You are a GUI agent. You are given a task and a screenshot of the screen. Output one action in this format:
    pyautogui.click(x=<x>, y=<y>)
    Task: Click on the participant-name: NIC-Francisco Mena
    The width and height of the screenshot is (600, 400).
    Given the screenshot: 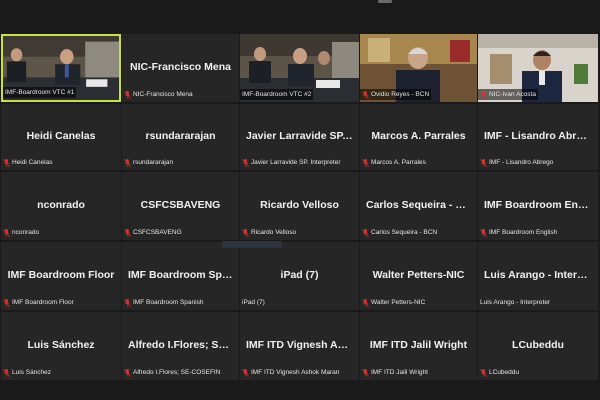 What is the action you would take?
    pyautogui.click(x=180, y=66)
    